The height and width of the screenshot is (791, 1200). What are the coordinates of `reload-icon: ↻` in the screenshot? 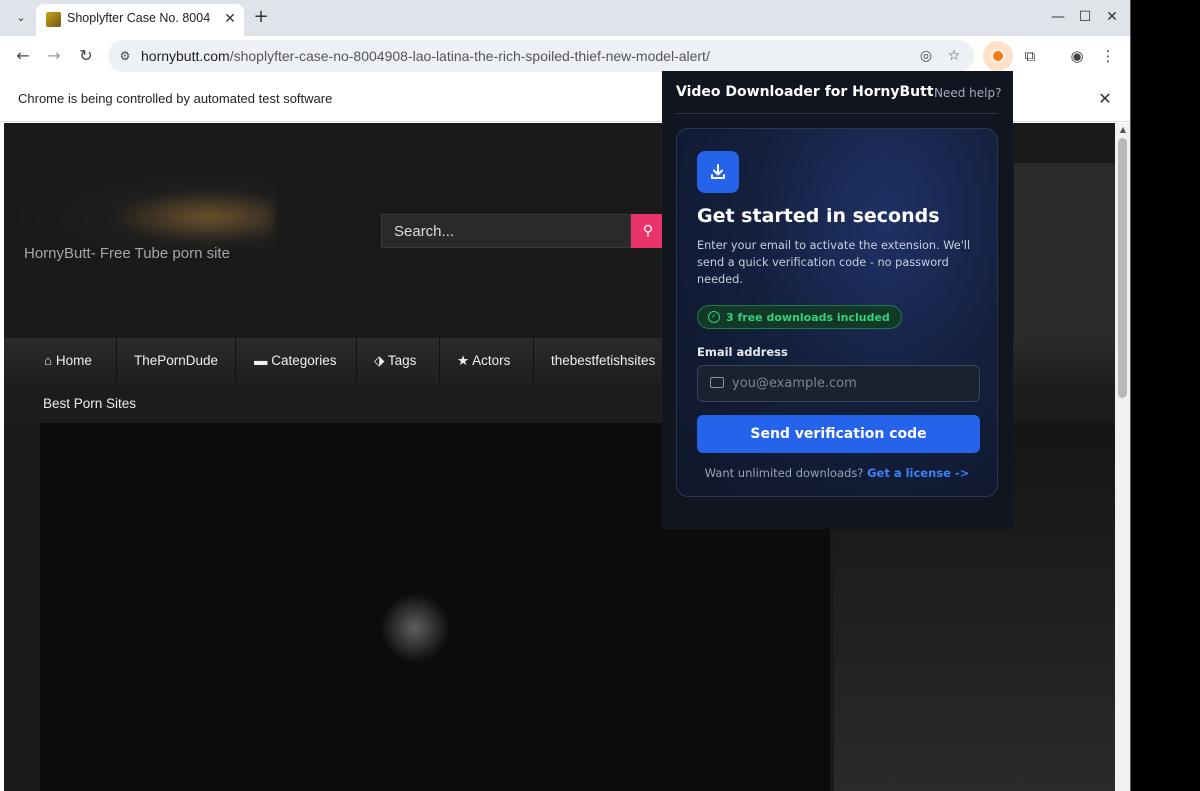 It's located at (86, 56).